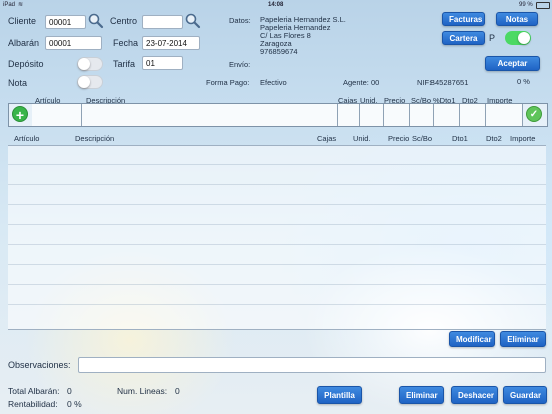  What do you see at coordinates (327, 138) in the screenshot?
I see `table-col-cajas: Cajas` at bounding box center [327, 138].